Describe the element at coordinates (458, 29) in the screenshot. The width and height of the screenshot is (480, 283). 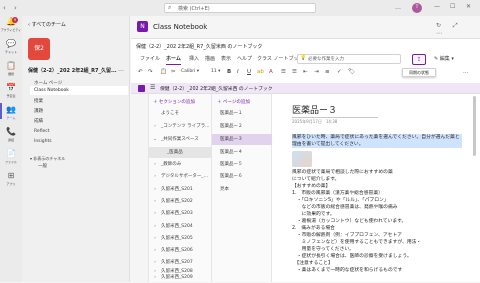
I see `header-actions-icon: ↻ ⤢ ⋯` at that location.